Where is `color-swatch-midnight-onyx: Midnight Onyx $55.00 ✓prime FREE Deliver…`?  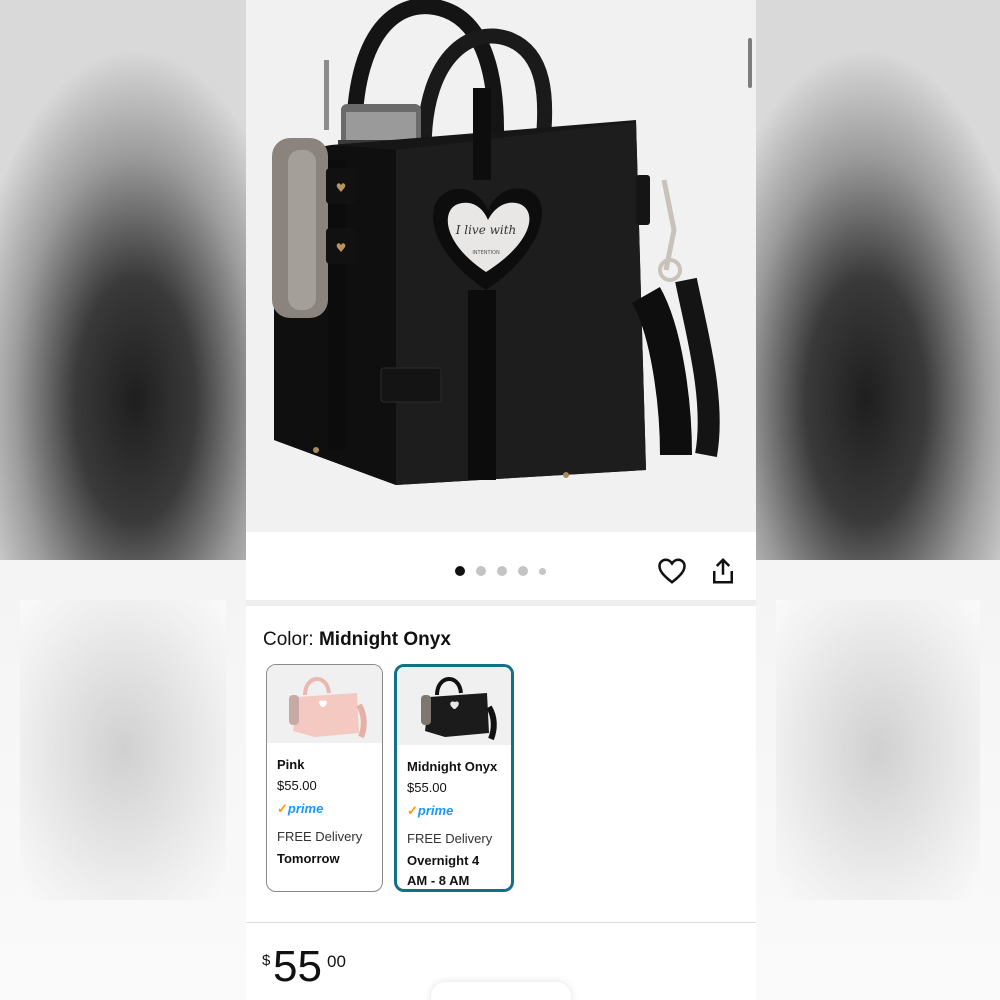
color-swatch-midnight-onyx: Midnight Onyx $55.00 ✓prime FREE Deliver… is located at coordinates (454, 778).